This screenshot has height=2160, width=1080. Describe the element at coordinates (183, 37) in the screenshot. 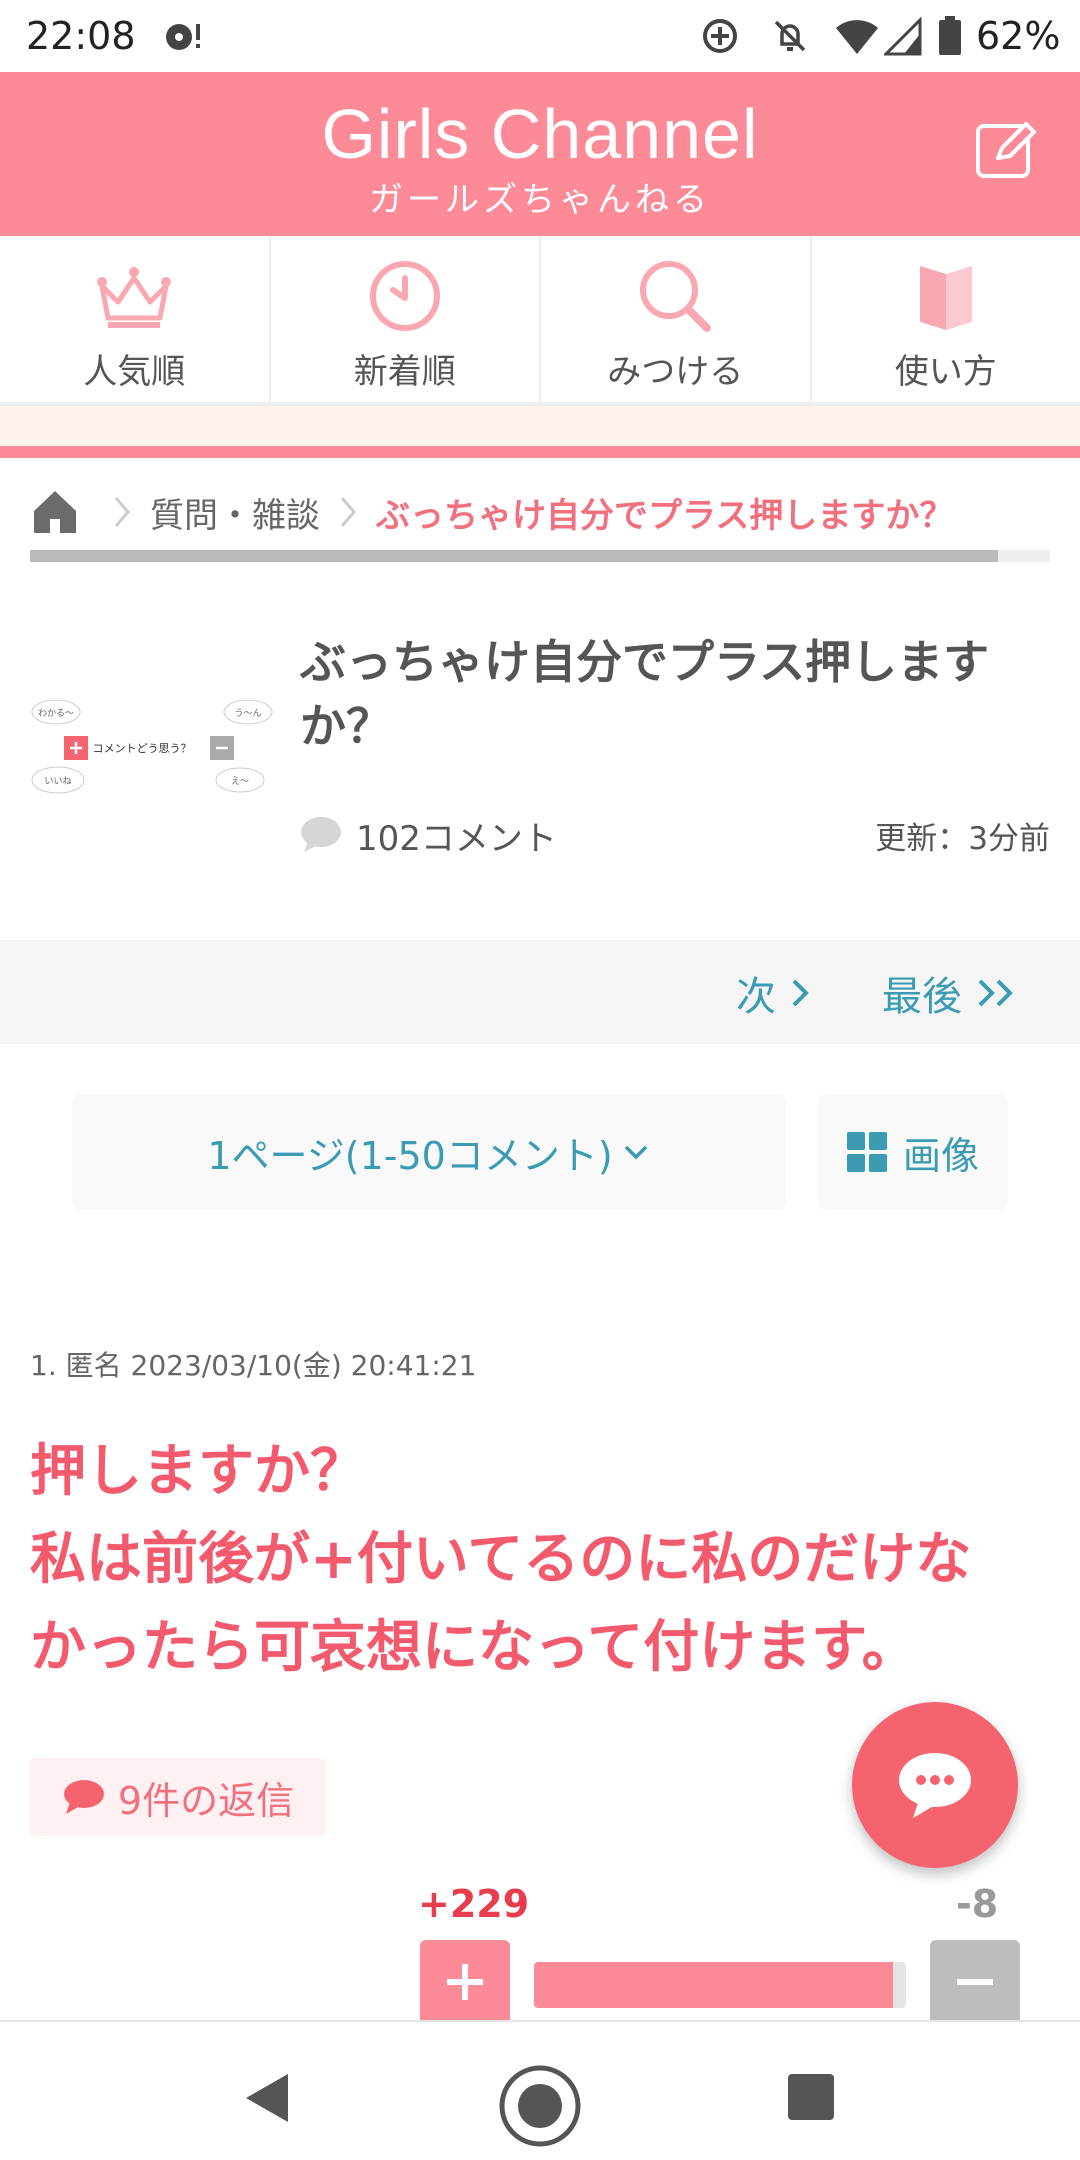

I see `notification-icon` at that location.